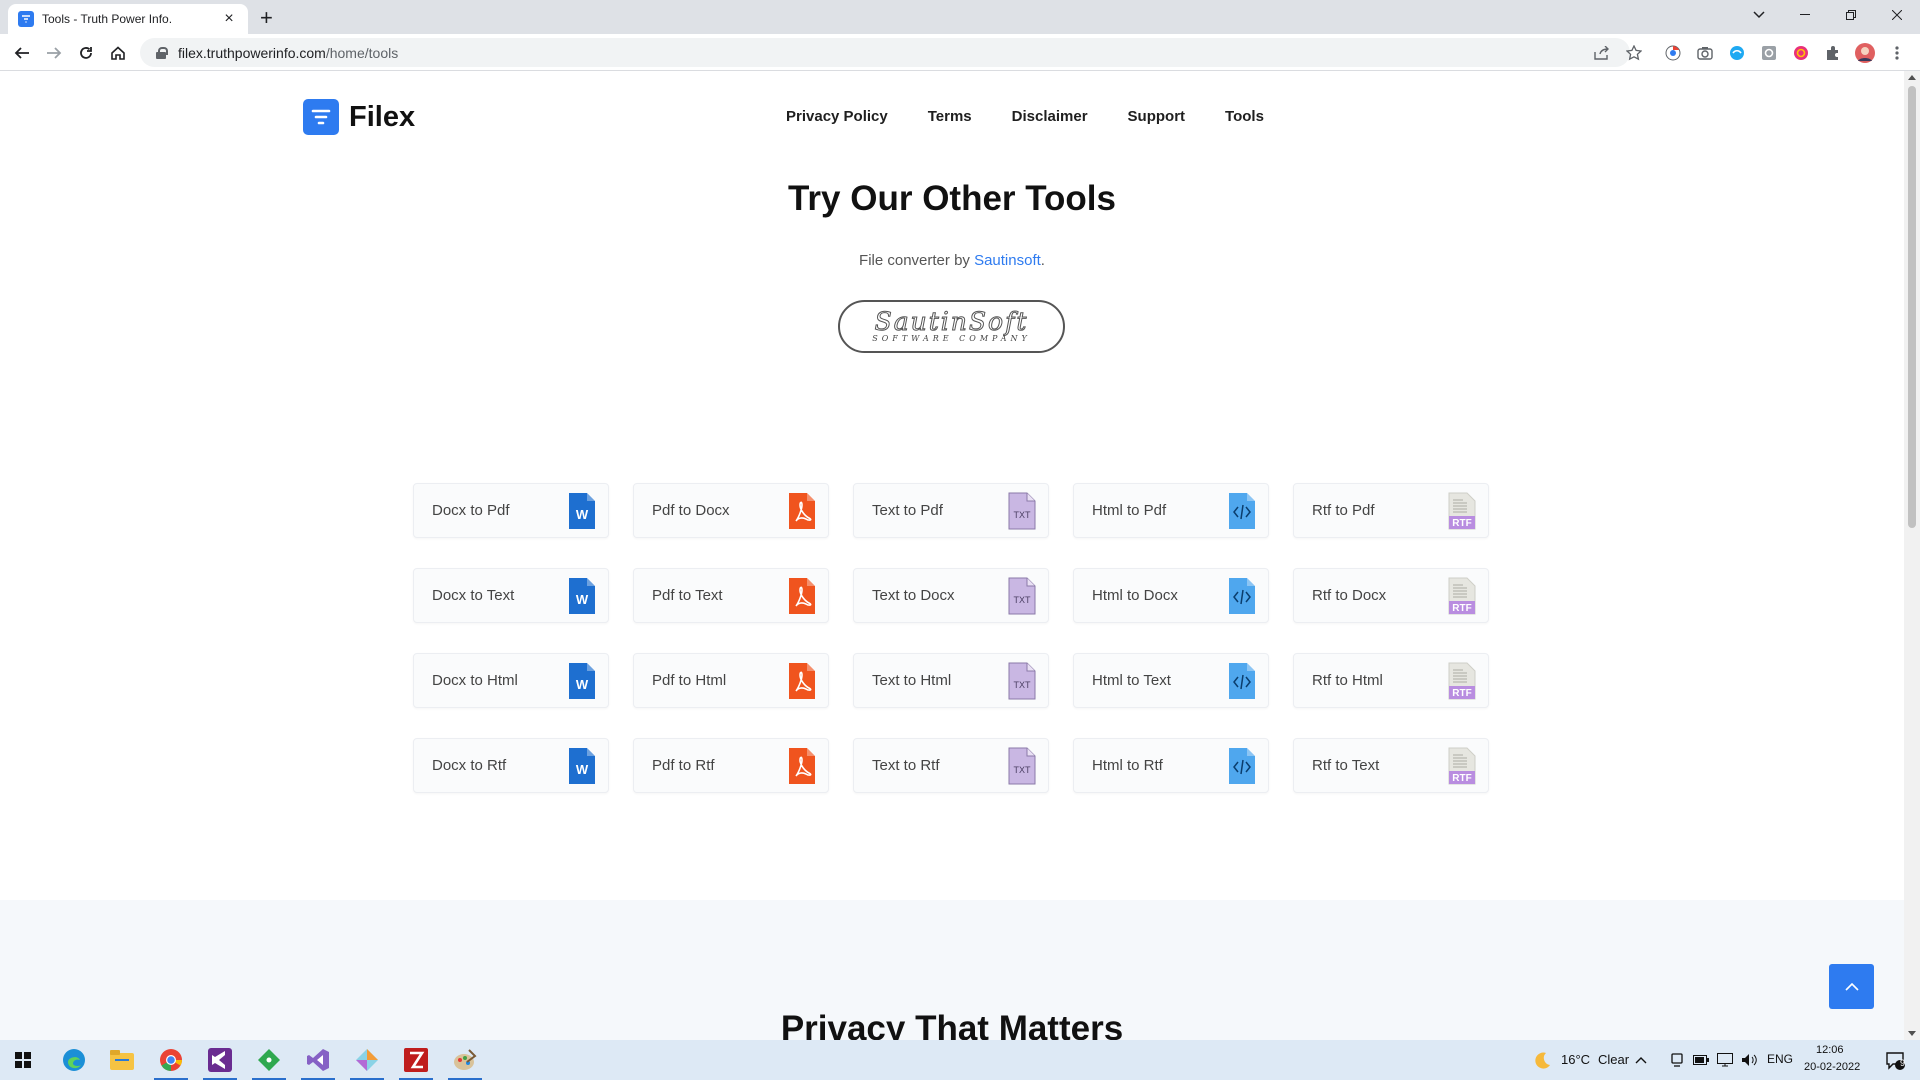 The height and width of the screenshot is (1080, 1920). I want to click on tab-search-icon, so click(1759, 15).